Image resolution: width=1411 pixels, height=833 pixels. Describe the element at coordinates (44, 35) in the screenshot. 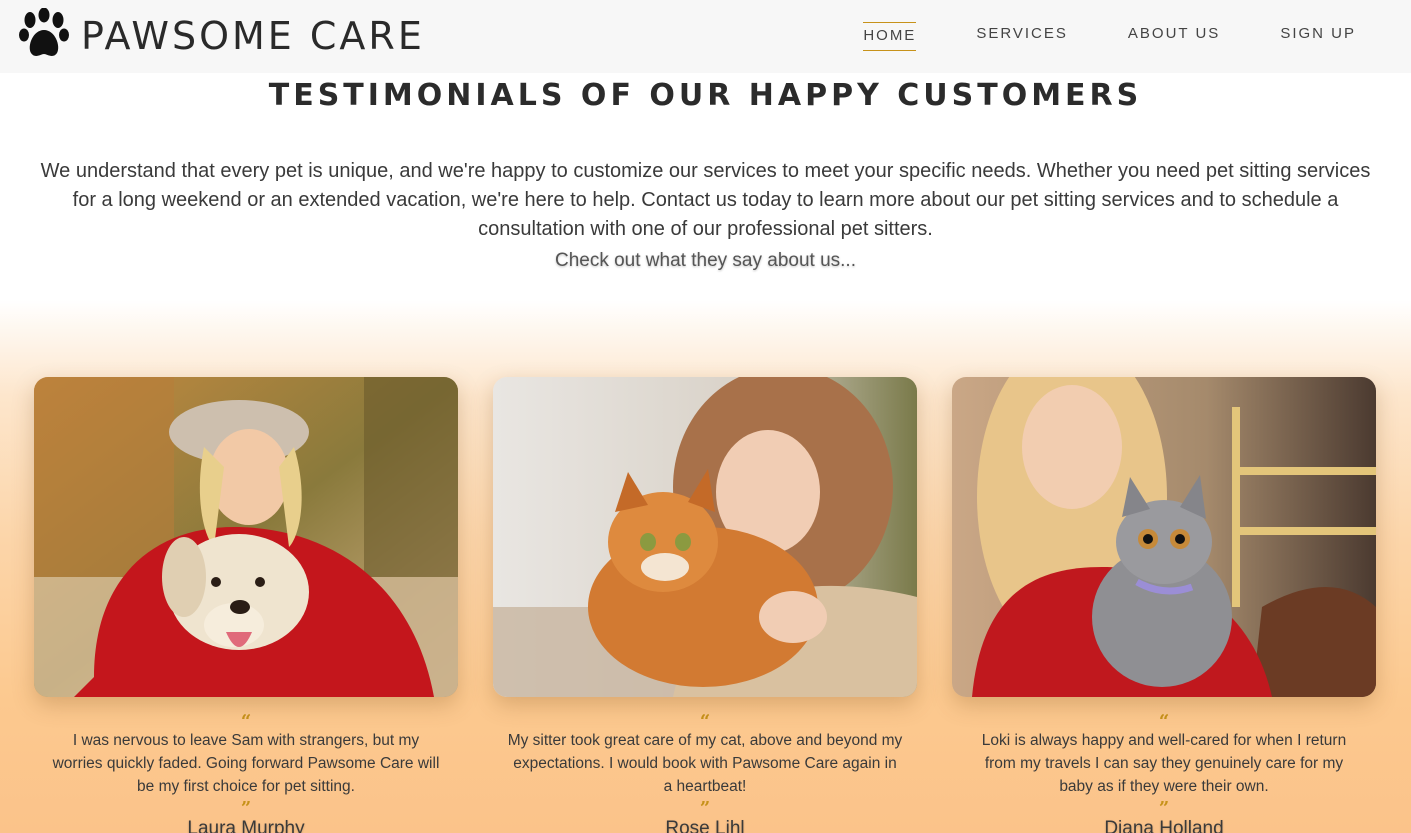

I see `paw-icon` at that location.